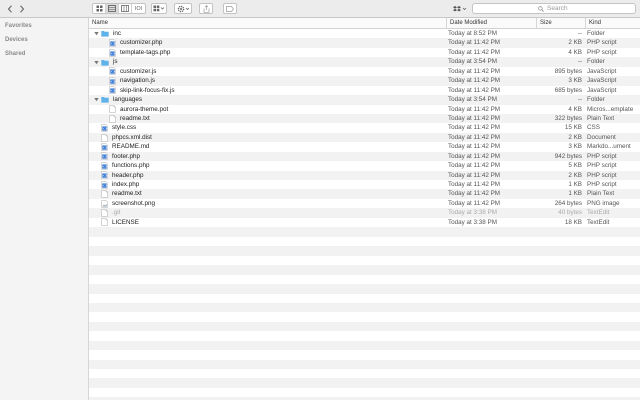  I want to click on column-header-kind: Kind, so click(612, 23).